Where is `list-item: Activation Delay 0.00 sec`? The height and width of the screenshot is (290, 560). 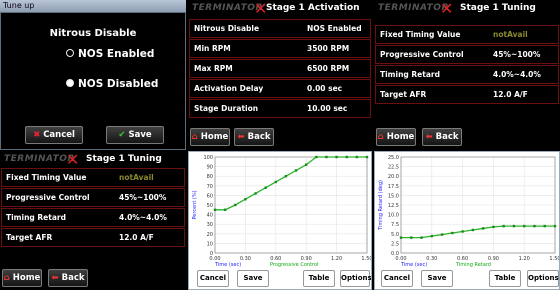 list-item: Activation Delay 0.00 sec is located at coordinates (280, 88).